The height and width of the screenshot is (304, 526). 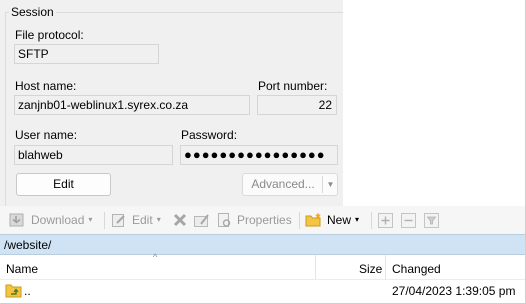 What do you see at coordinates (313, 219) in the screenshot?
I see `new-folder-icon` at bounding box center [313, 219].